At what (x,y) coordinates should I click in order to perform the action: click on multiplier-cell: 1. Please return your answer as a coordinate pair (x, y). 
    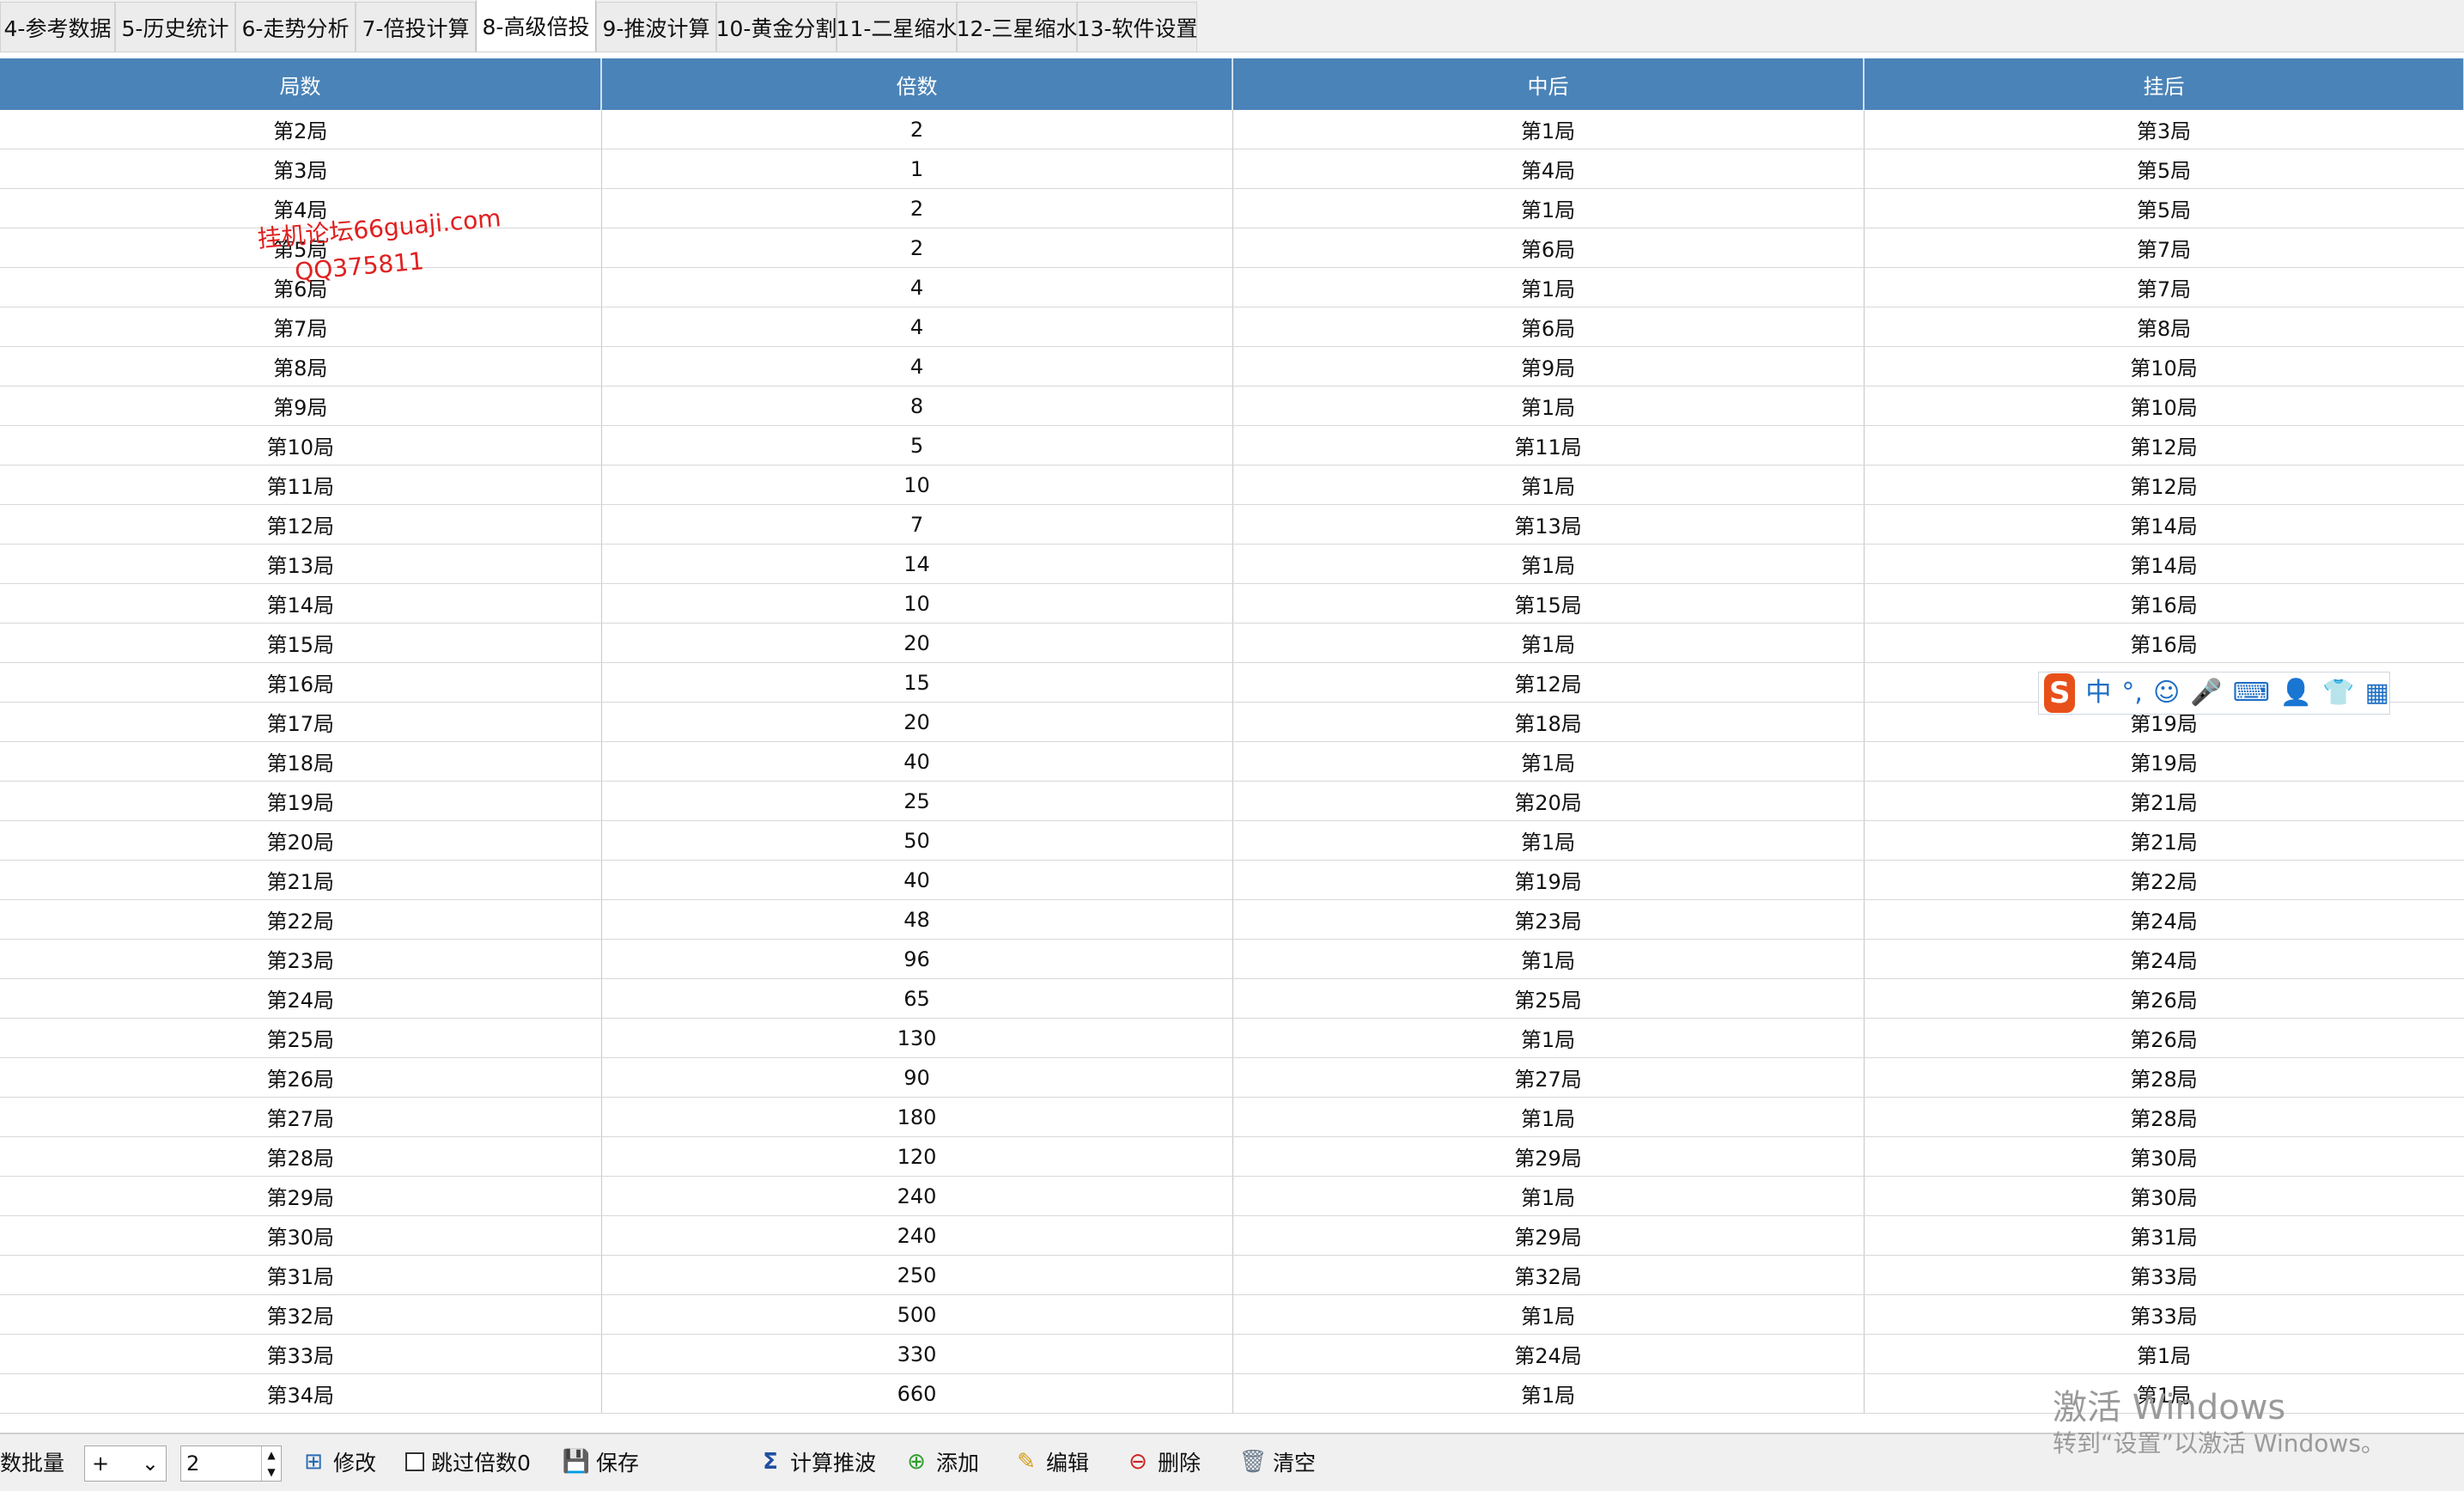
    Looking at the image, I should click on (917, 169).